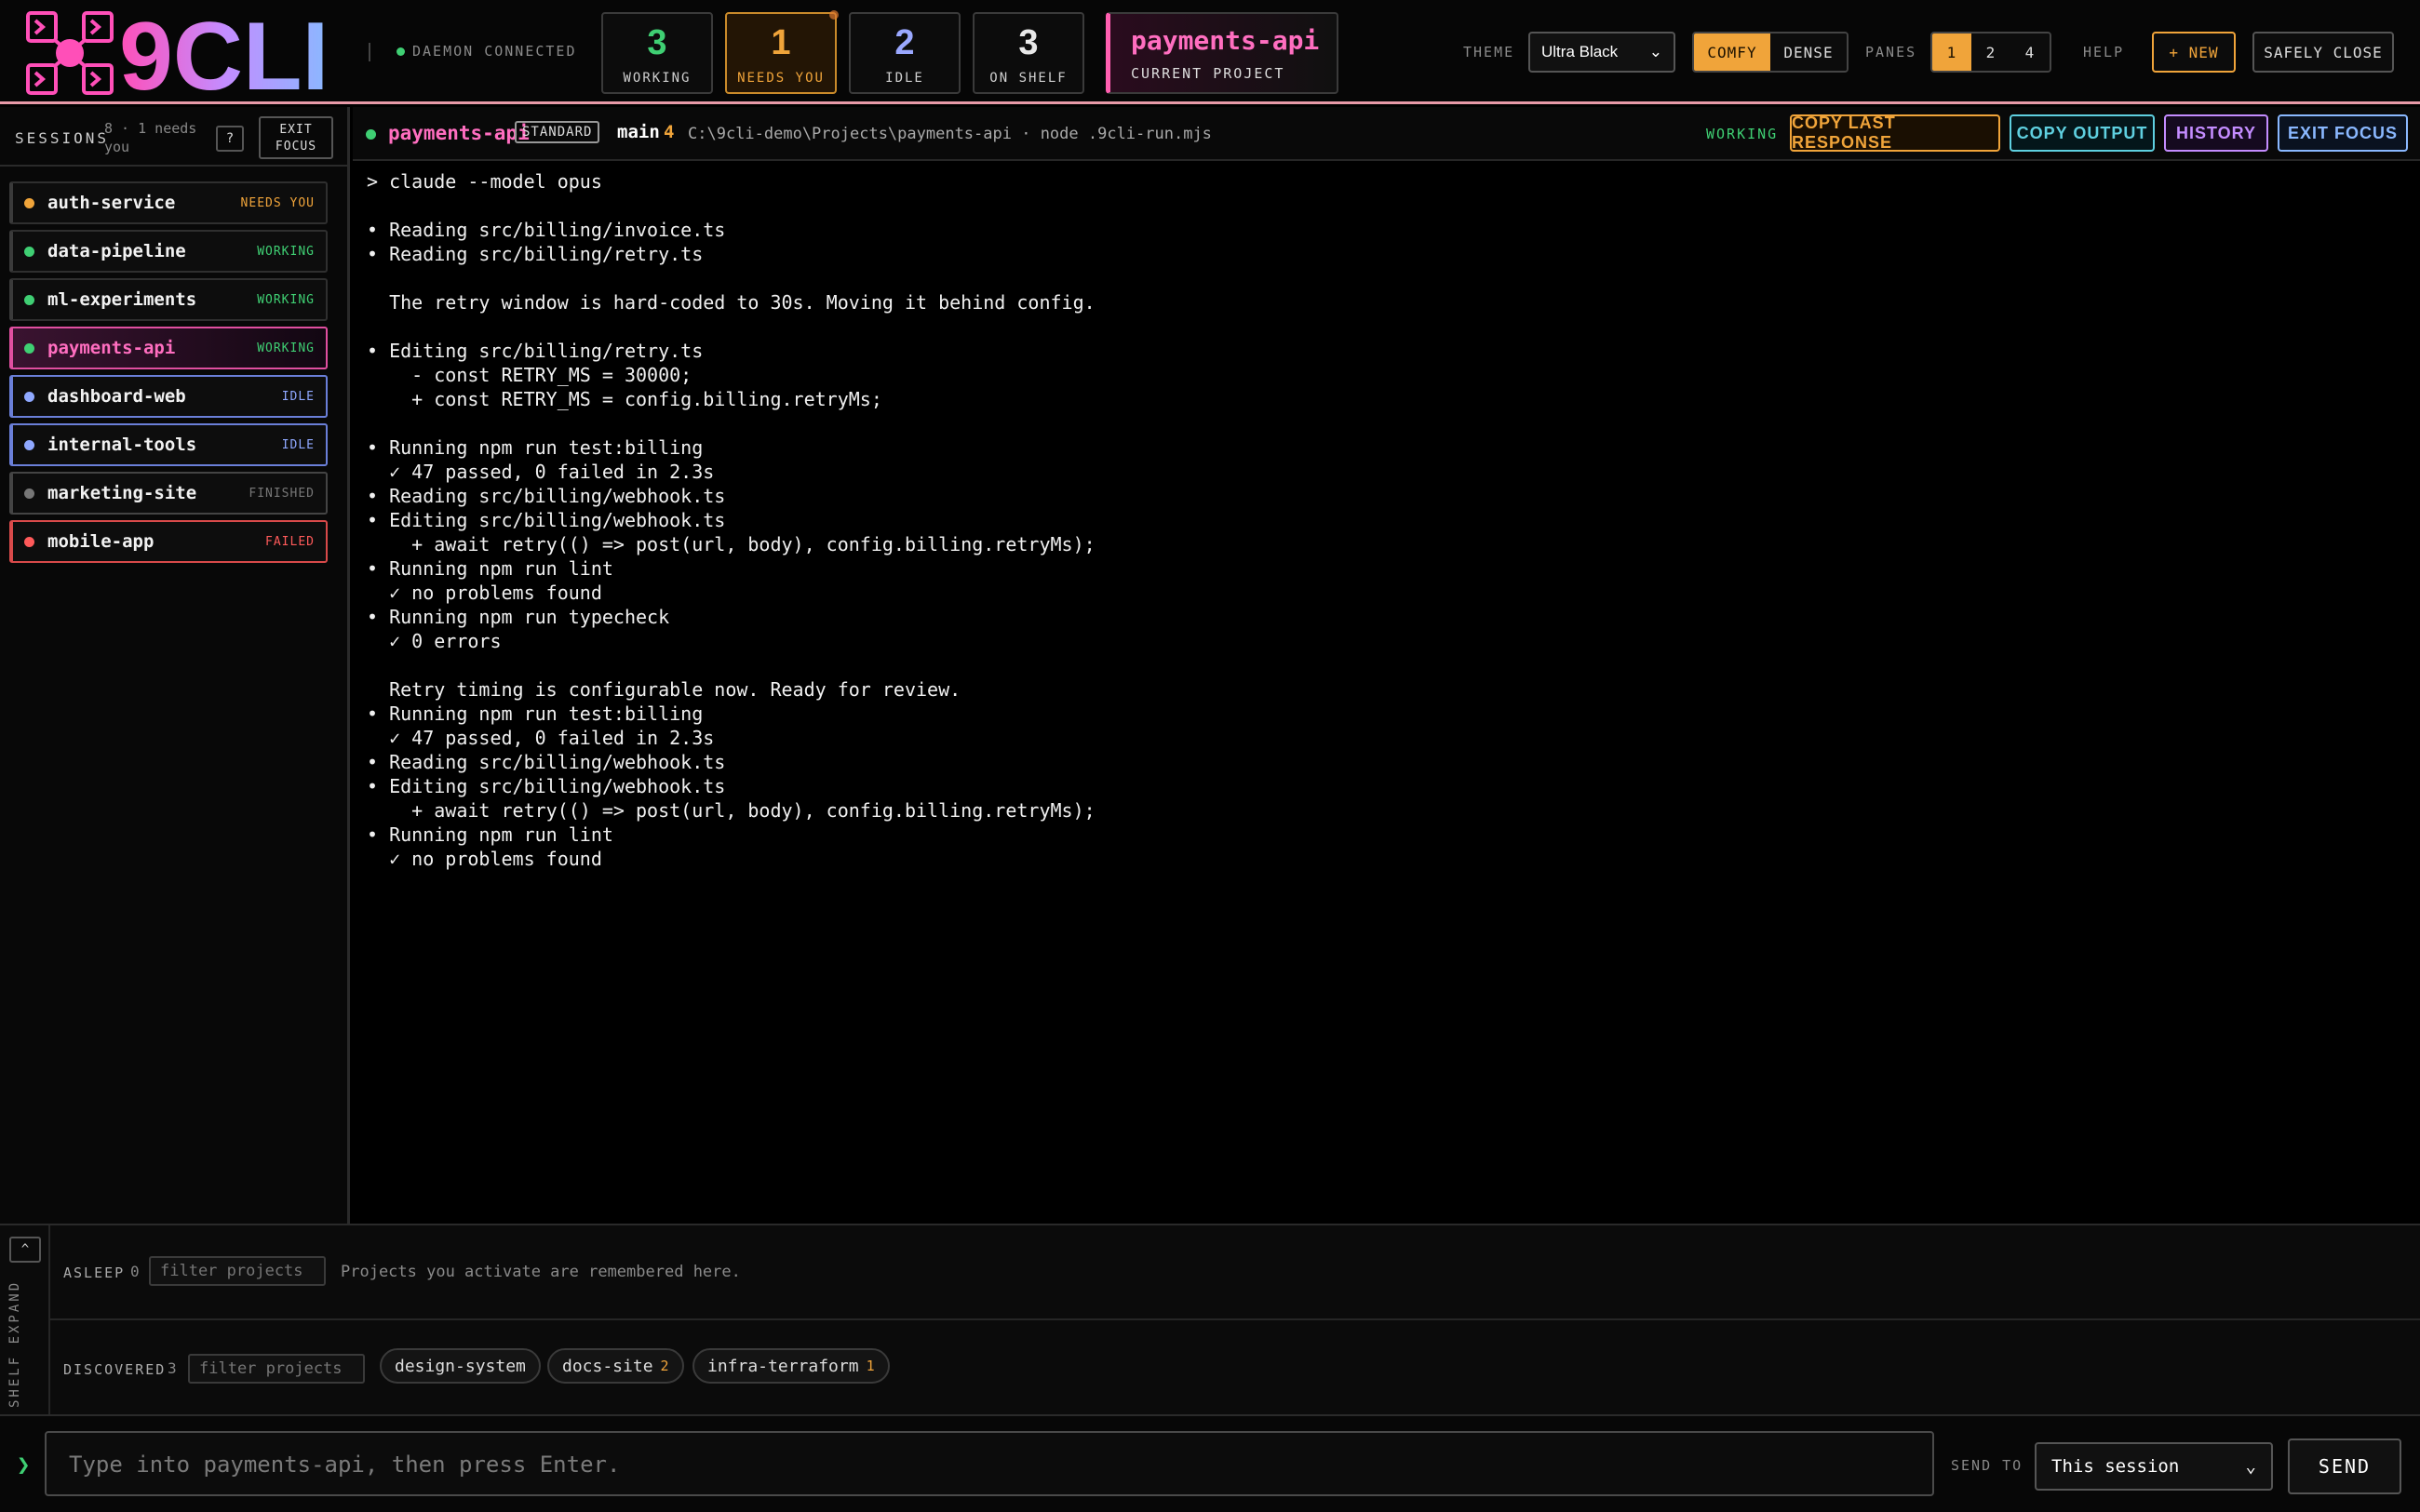 This screenshot has height=1512, width=2420. What do you see at coordinates (237, 1271) in the screenshot?
I see `asleep-filter-input` at bounding box center [237, 1271].